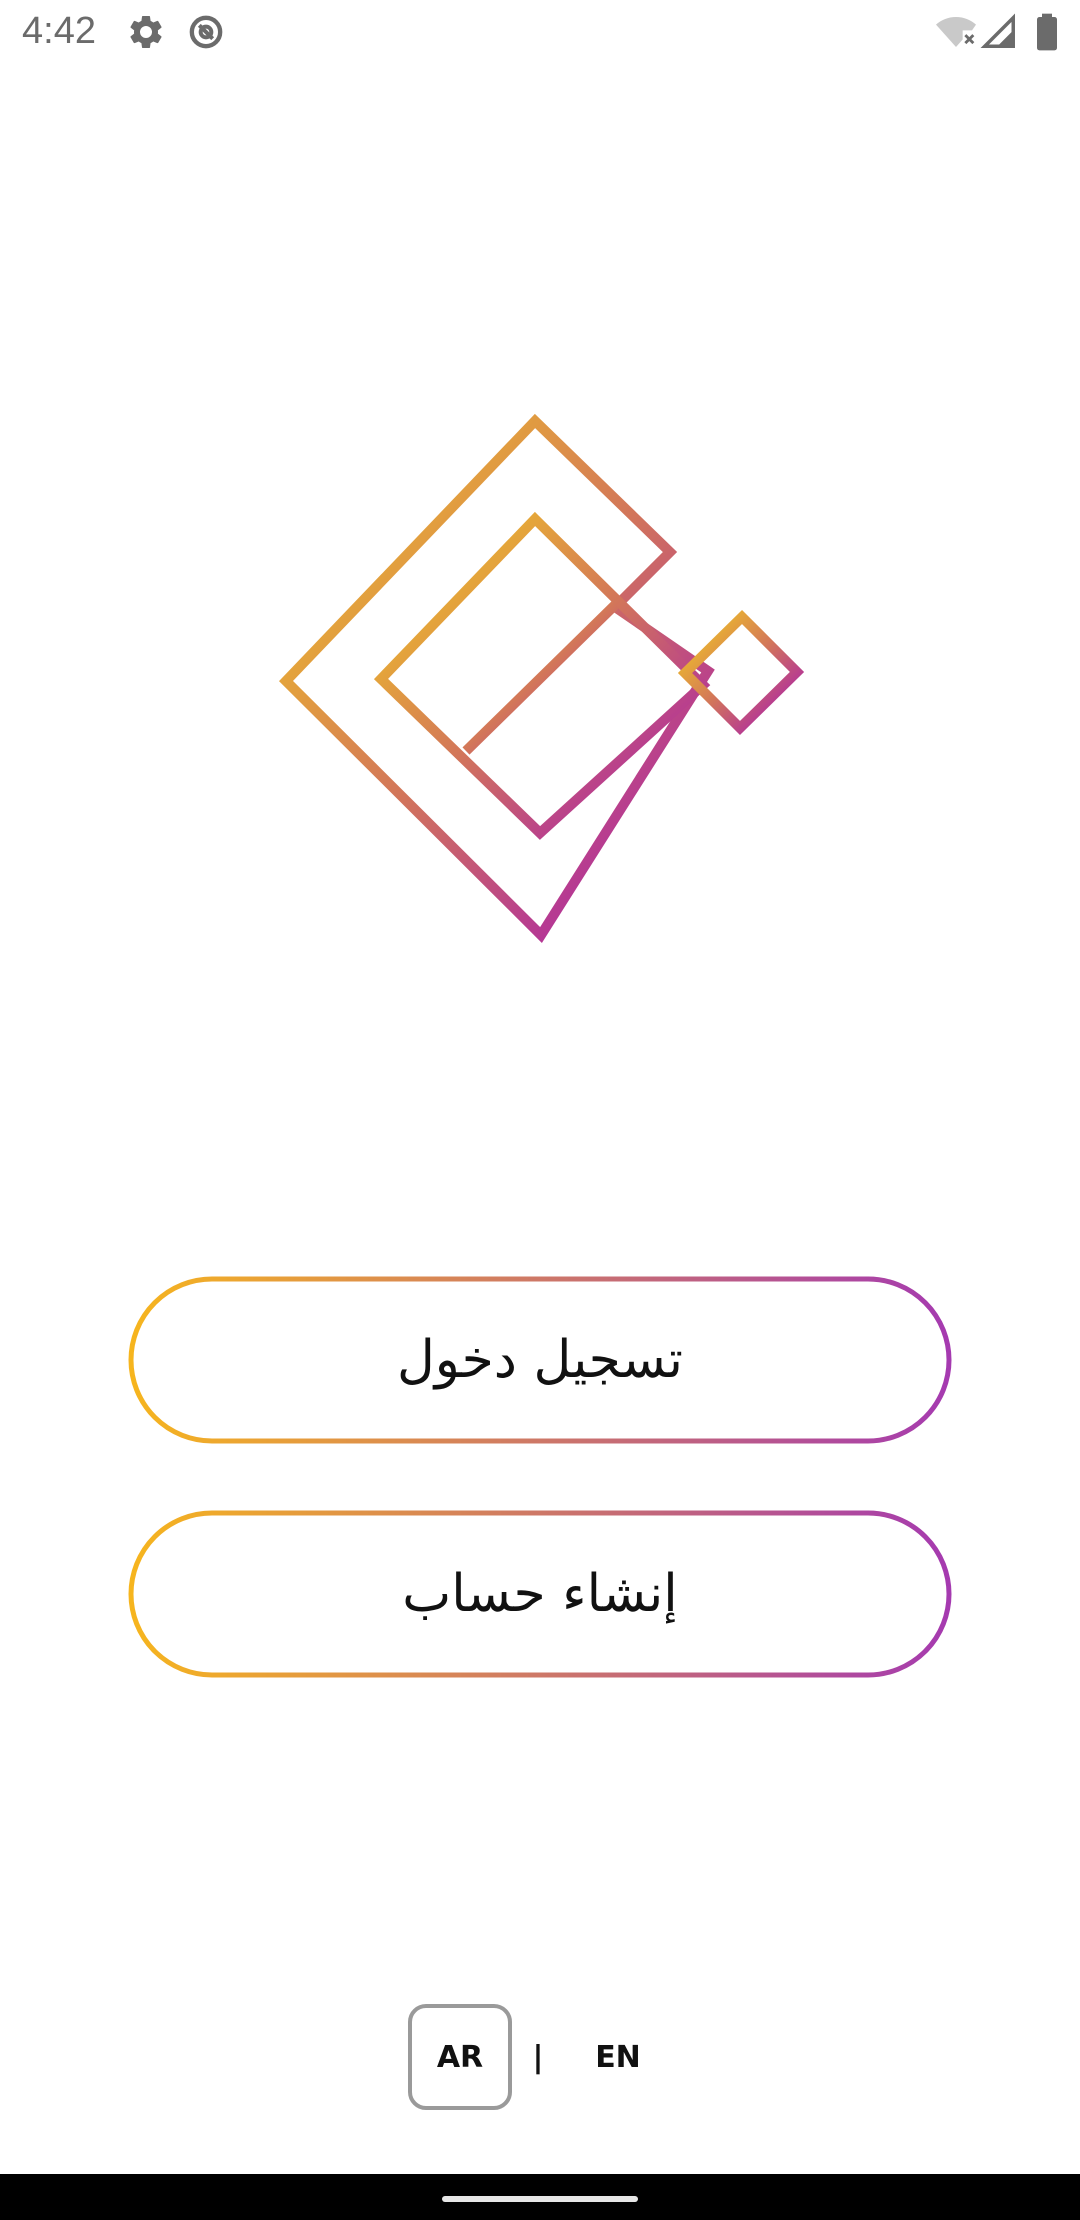 Image resolution: width=1080 pixels, height=2220 pixels. I want to click on battery-icon, so click(1047, 32).